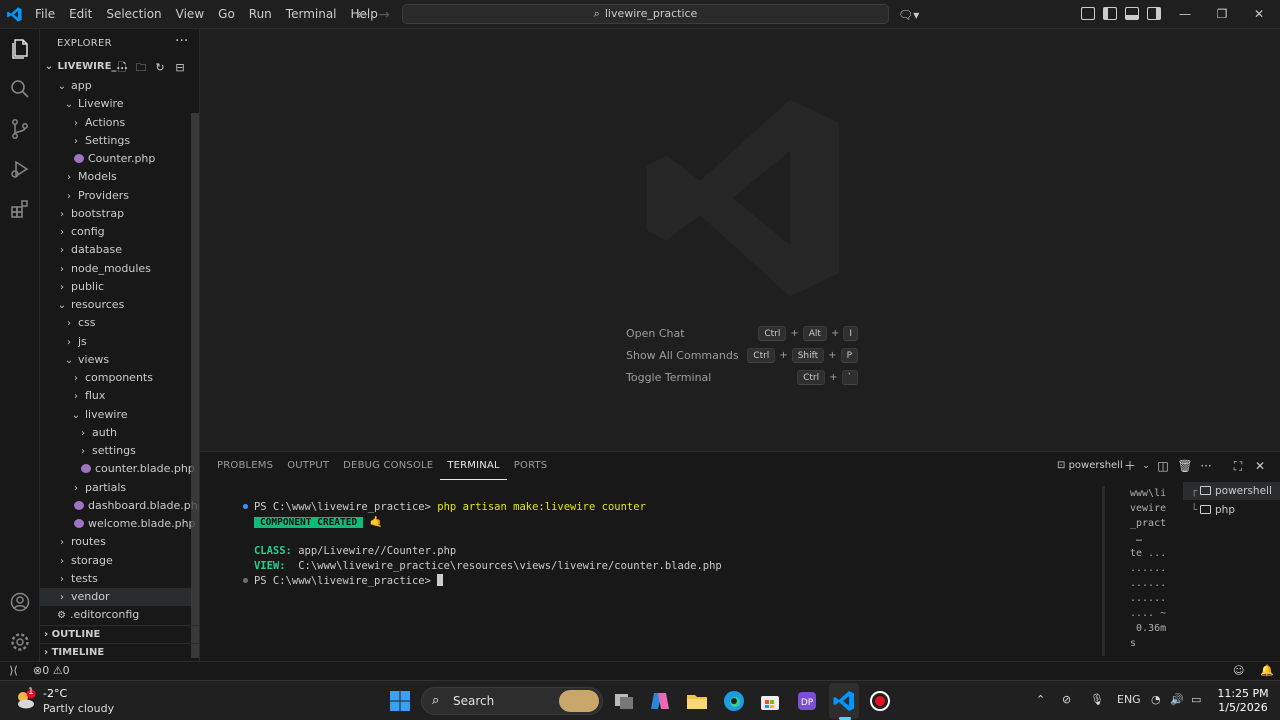 Image resolution: width=1280 pixels, height=720 pixels. I want to click on extensions-icon, so click(20, 209).